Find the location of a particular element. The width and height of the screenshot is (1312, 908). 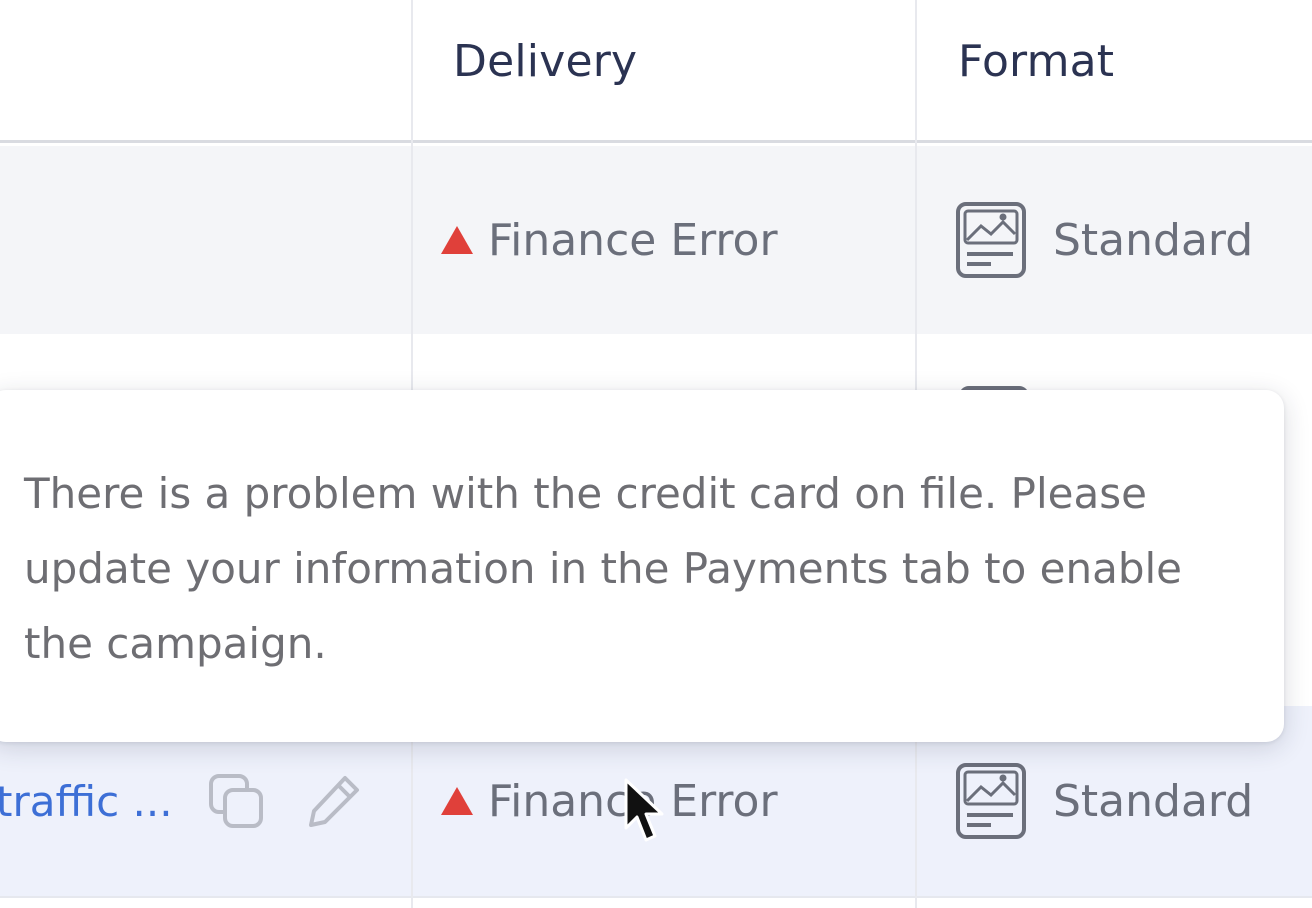

table-row is located at coordinates (656, 902).